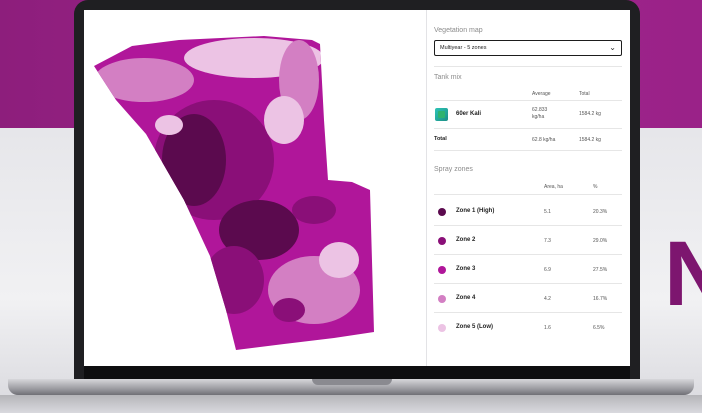  I want to click on vegetation-map-select: Multiyear - 5 zones ⌄, so click(528, 48).